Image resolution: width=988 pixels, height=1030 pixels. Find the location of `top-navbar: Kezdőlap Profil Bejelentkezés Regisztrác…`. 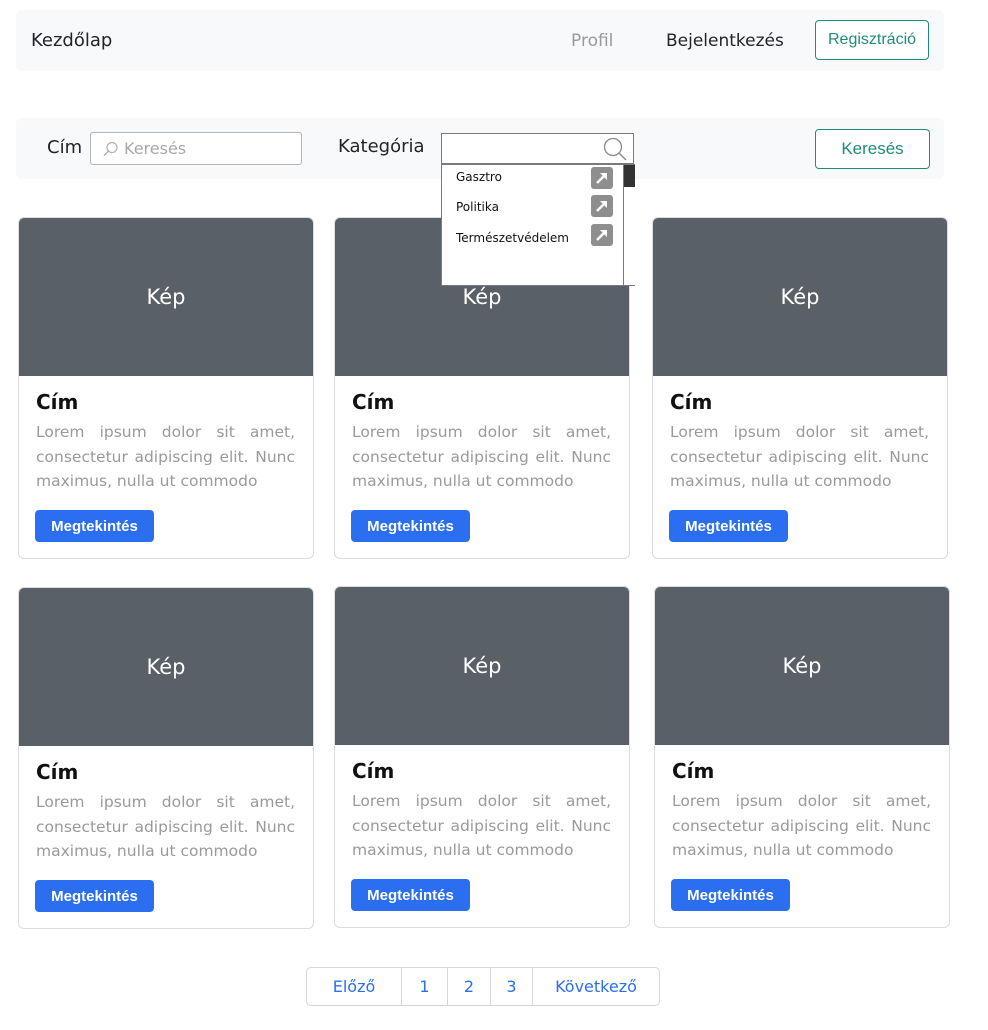

top-navbar: Kezdőlap Profil Bejelentkezés Regisztrác… is located at coordinates (480, 40).